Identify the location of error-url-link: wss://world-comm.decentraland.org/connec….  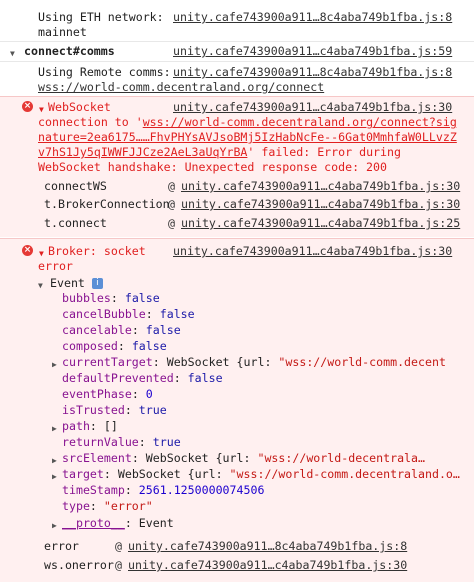
(300, 122).